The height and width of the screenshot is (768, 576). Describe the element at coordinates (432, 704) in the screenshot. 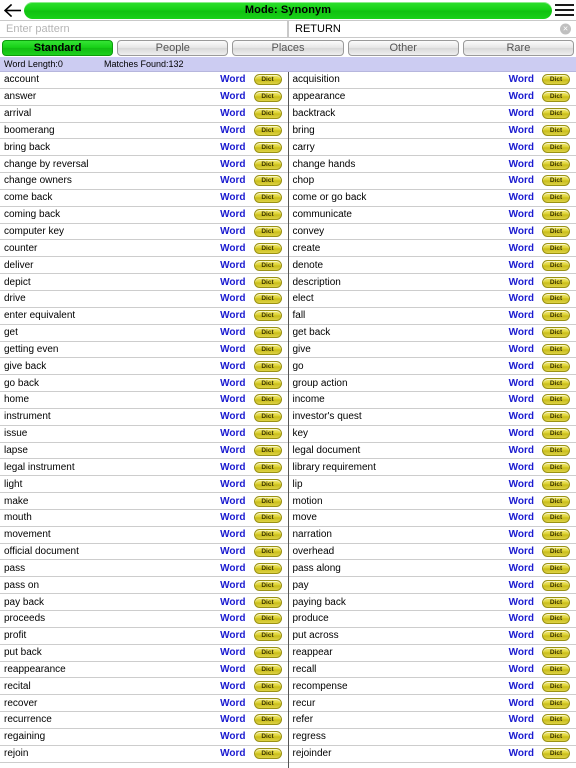

I see `table-row: recur Word Dict` at that location.